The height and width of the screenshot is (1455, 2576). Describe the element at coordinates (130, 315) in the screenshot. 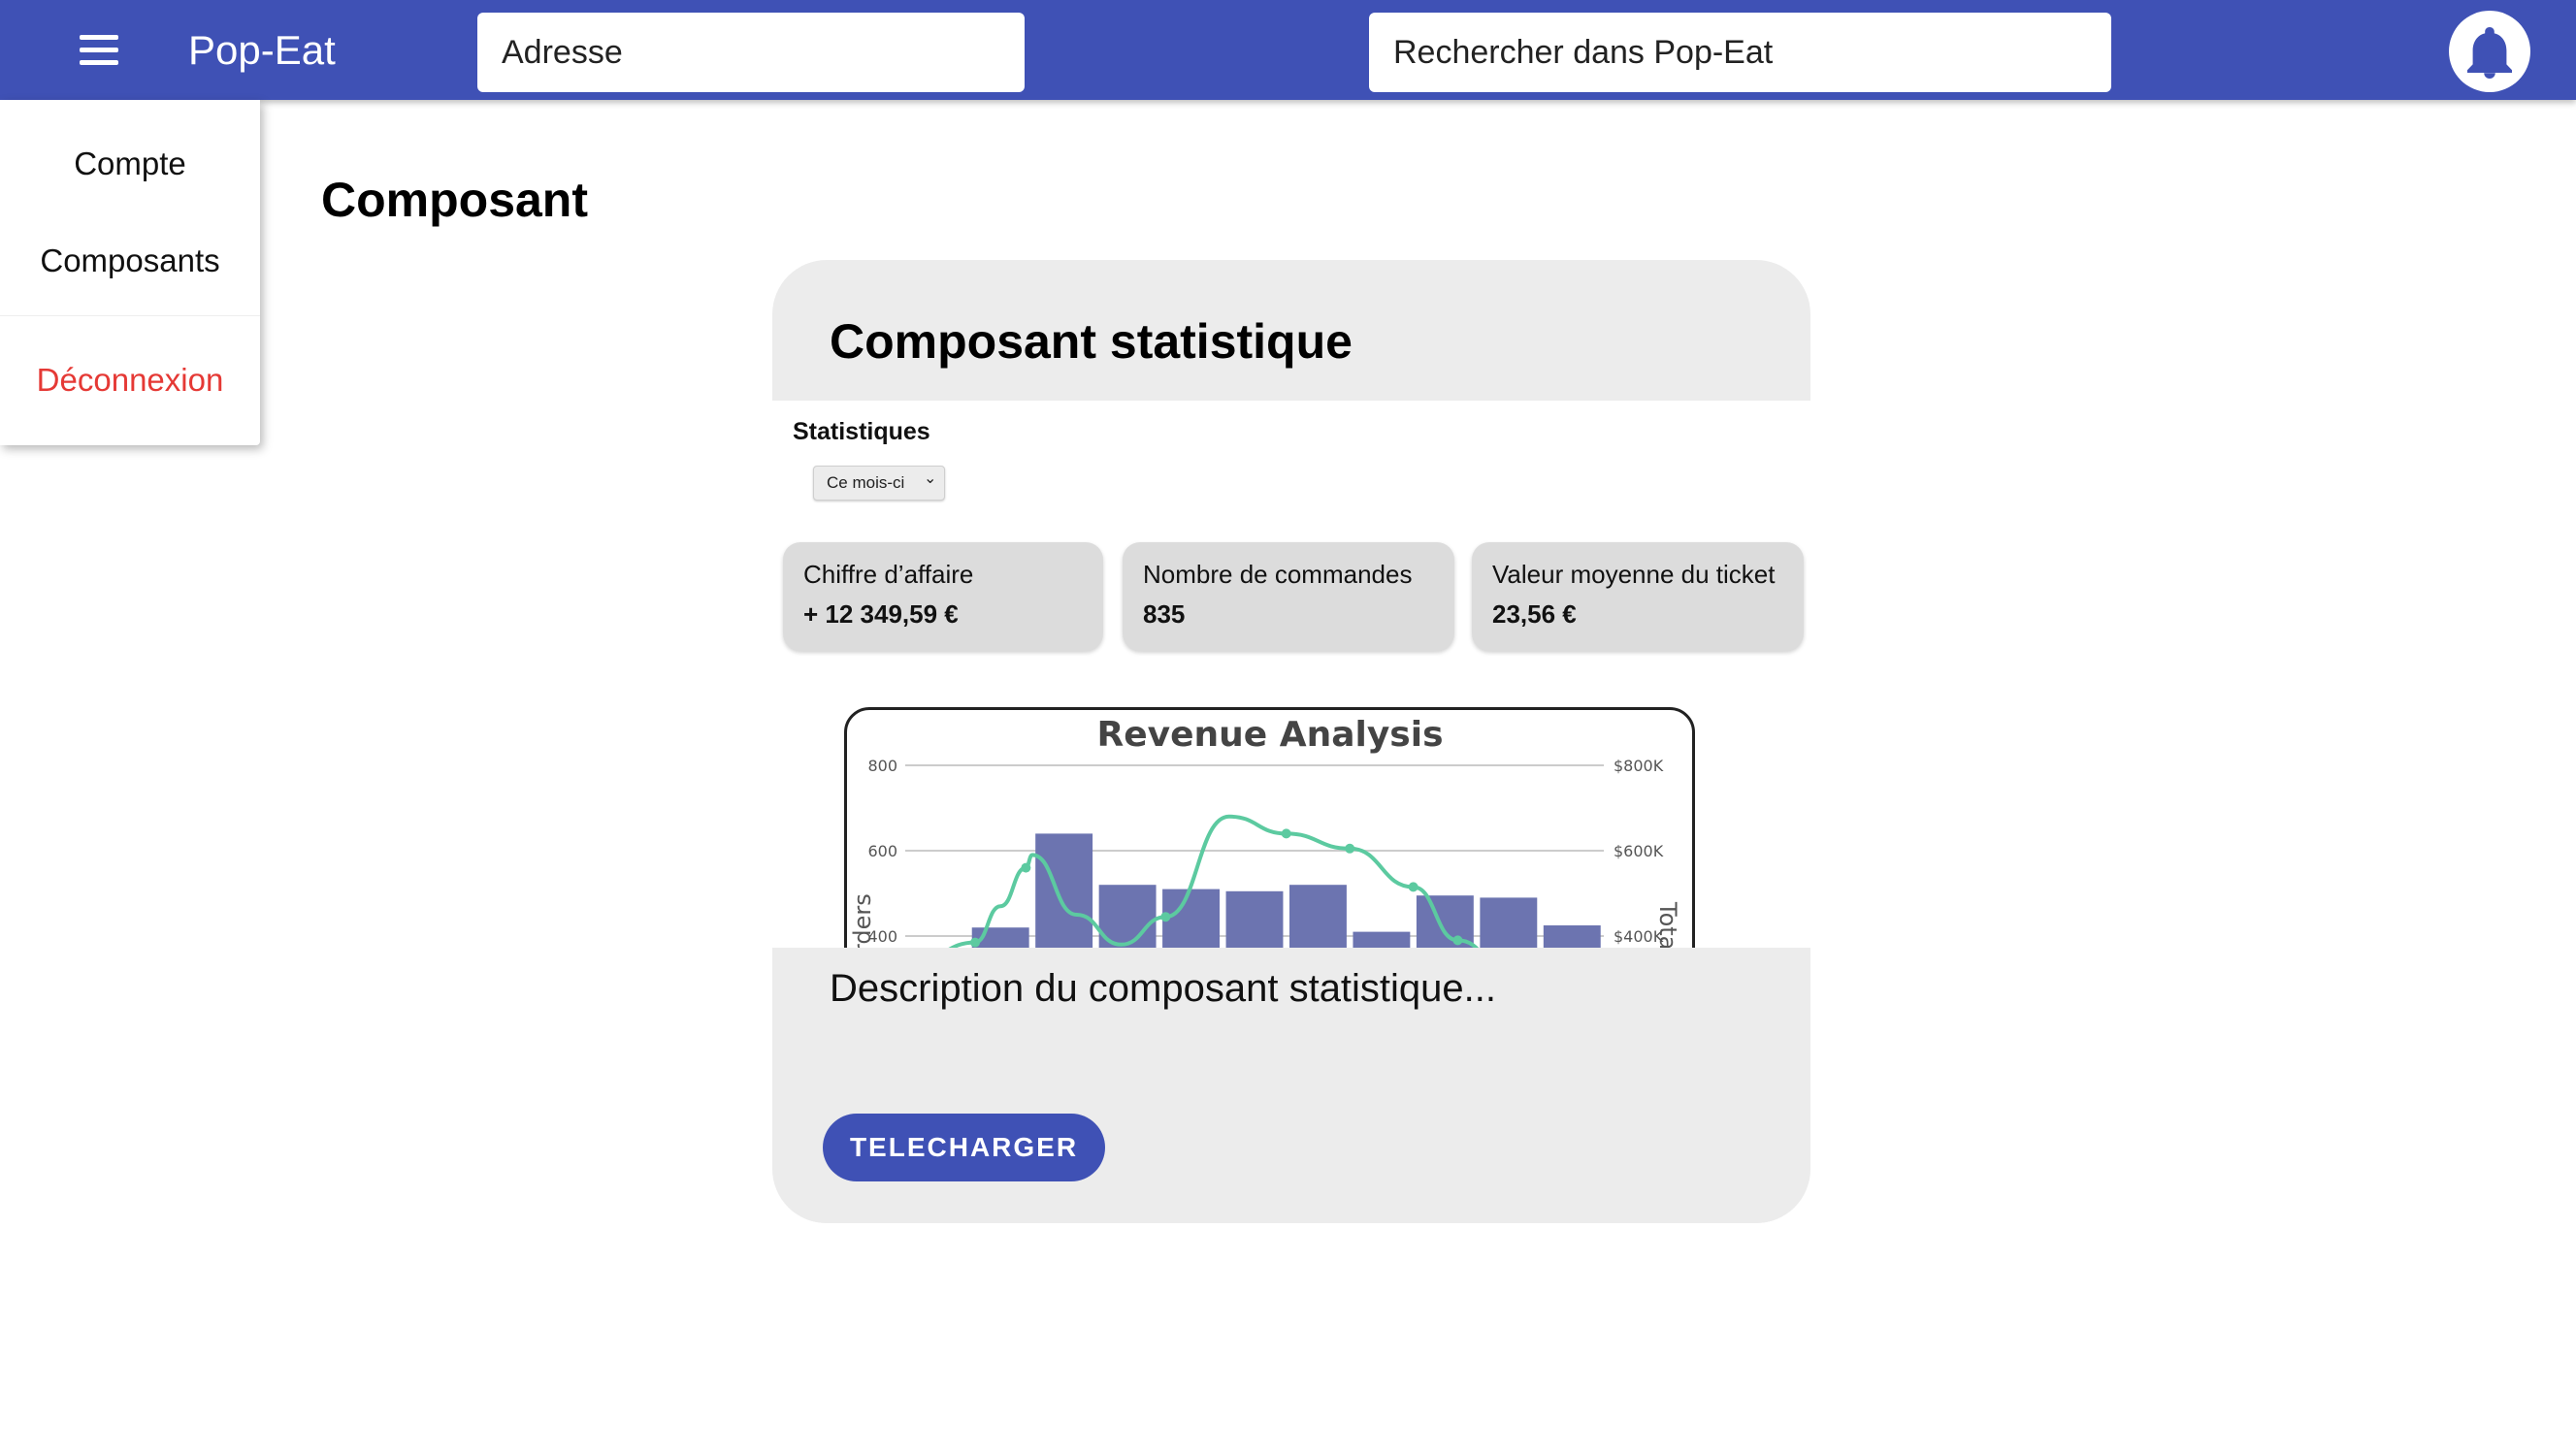

I see `drawer-divider` at that location.